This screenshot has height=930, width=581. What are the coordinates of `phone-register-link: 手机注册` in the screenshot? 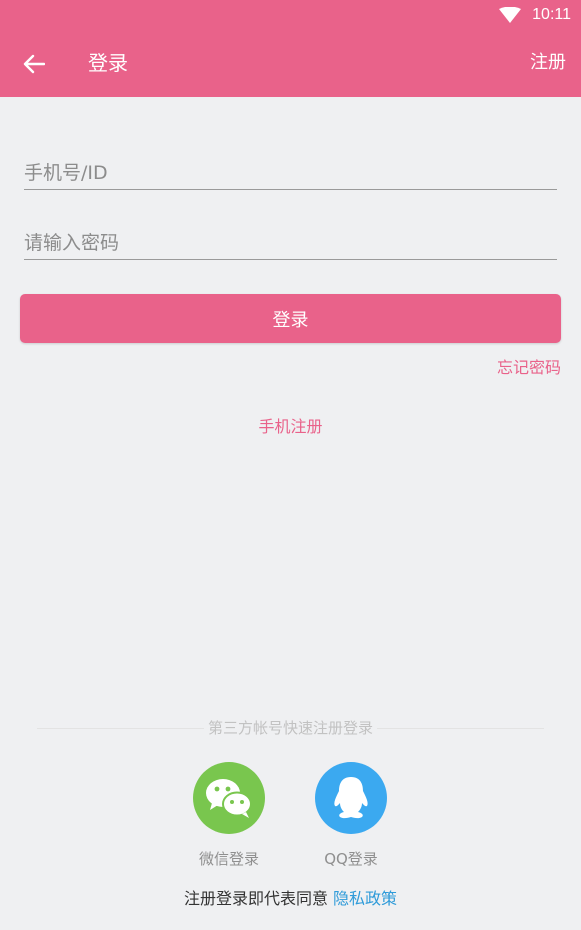 It's located at (290, 426).